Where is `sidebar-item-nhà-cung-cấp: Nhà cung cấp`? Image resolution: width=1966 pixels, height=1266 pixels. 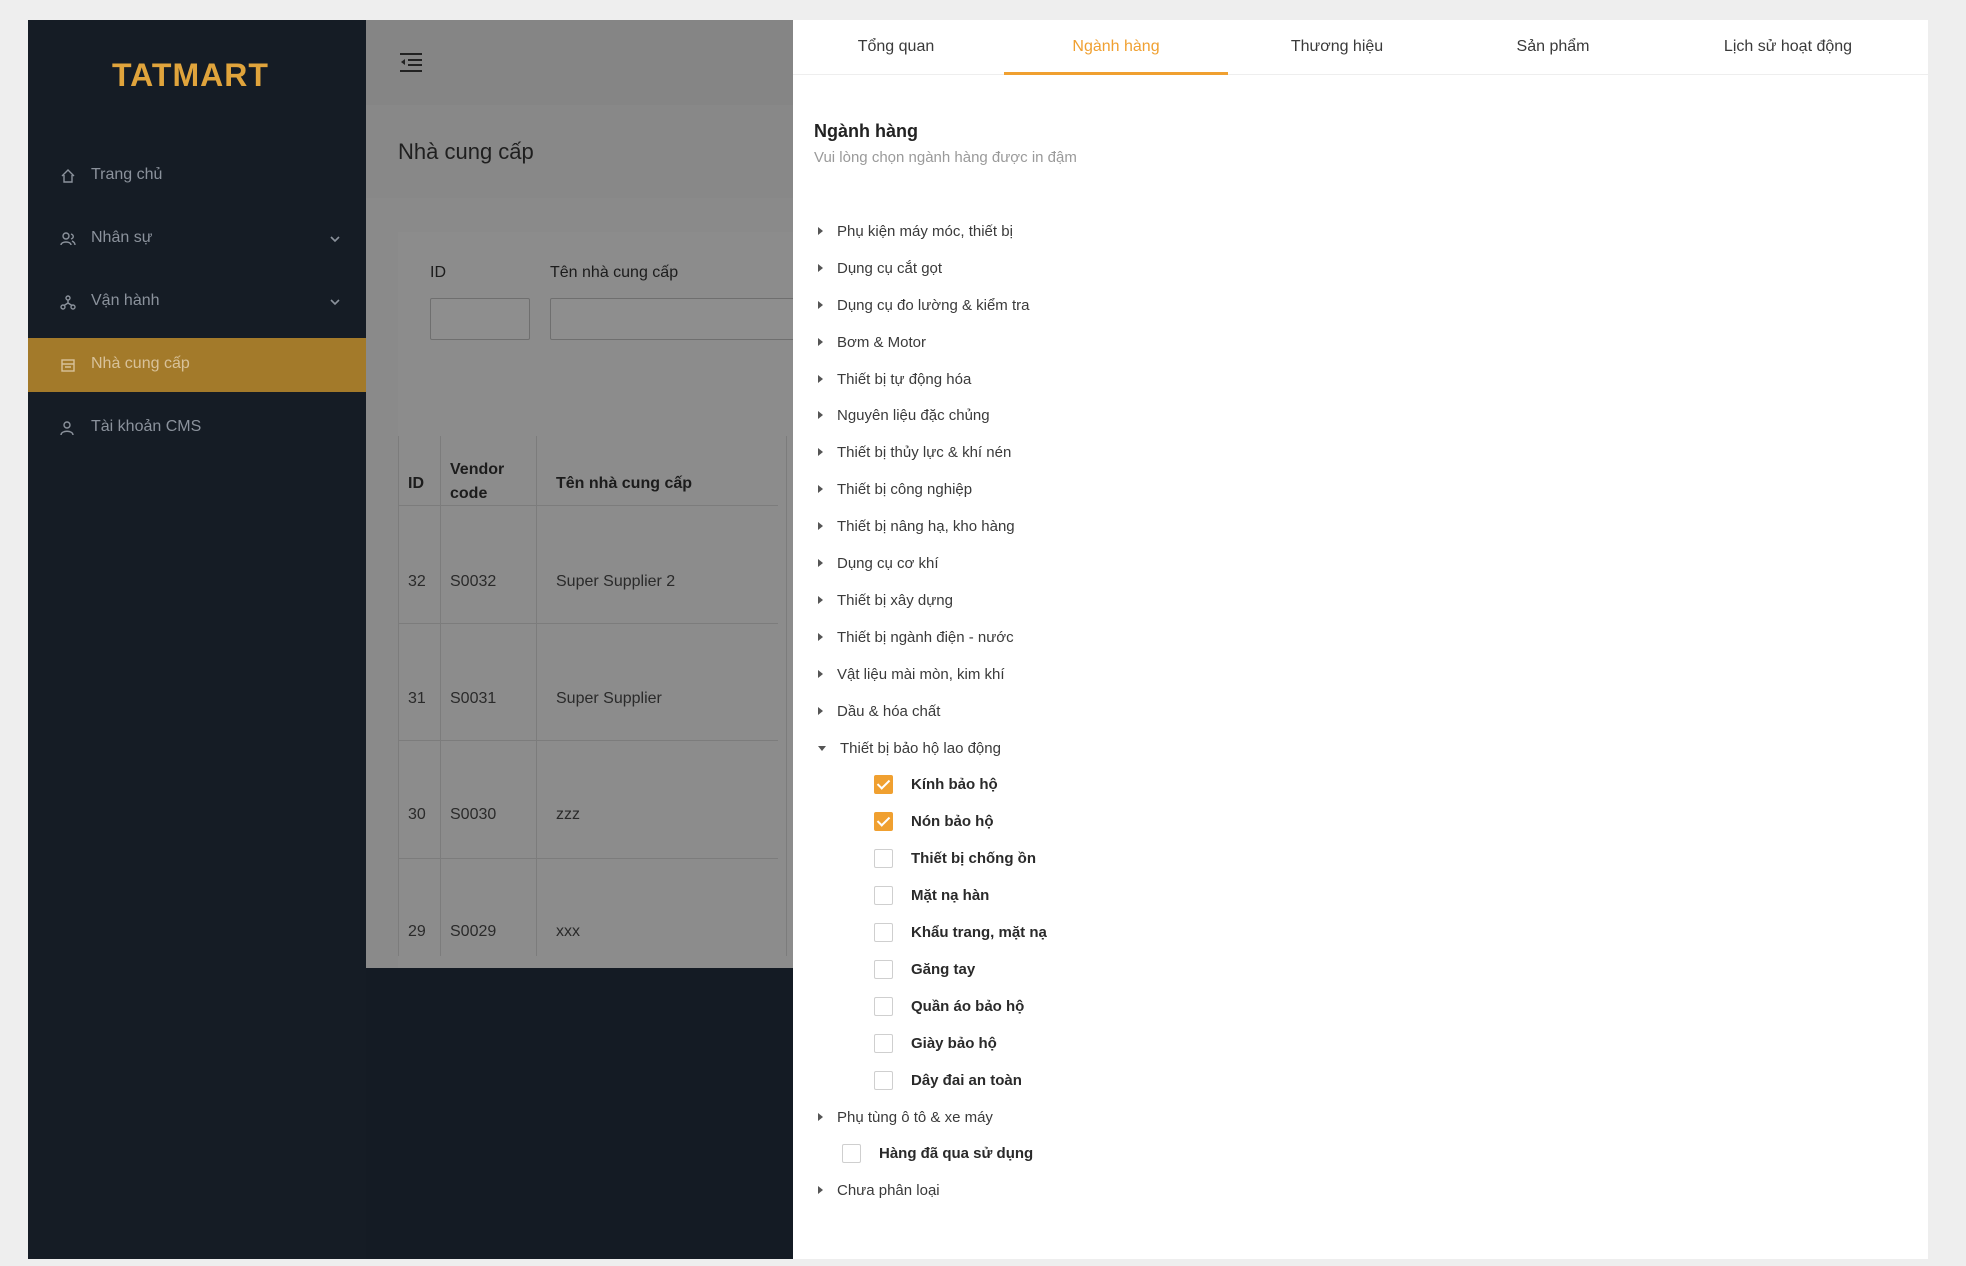
sidebar-item-nhà-cung-cấp: Nhà cung cấp is located at coordinates (197, 365).